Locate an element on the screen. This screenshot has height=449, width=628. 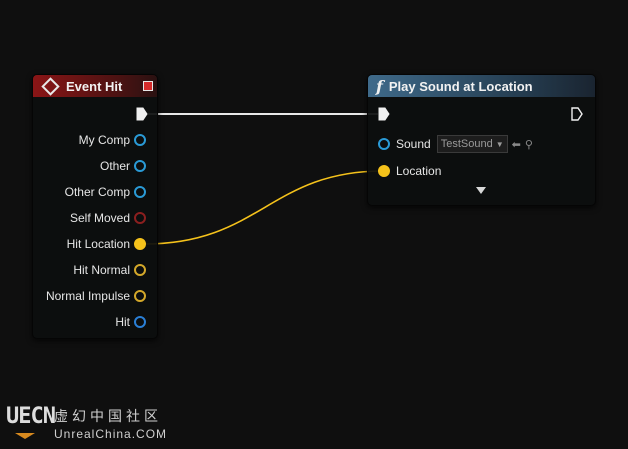
event-output-pin-row: My Comp is located at coordinates (112, 140).